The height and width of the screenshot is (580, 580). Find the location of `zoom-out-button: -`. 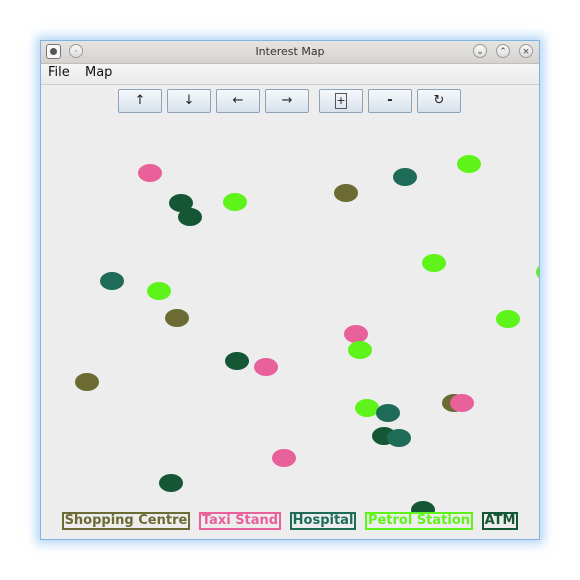

zoom-out-button: - is located at coordinates (390, 101).